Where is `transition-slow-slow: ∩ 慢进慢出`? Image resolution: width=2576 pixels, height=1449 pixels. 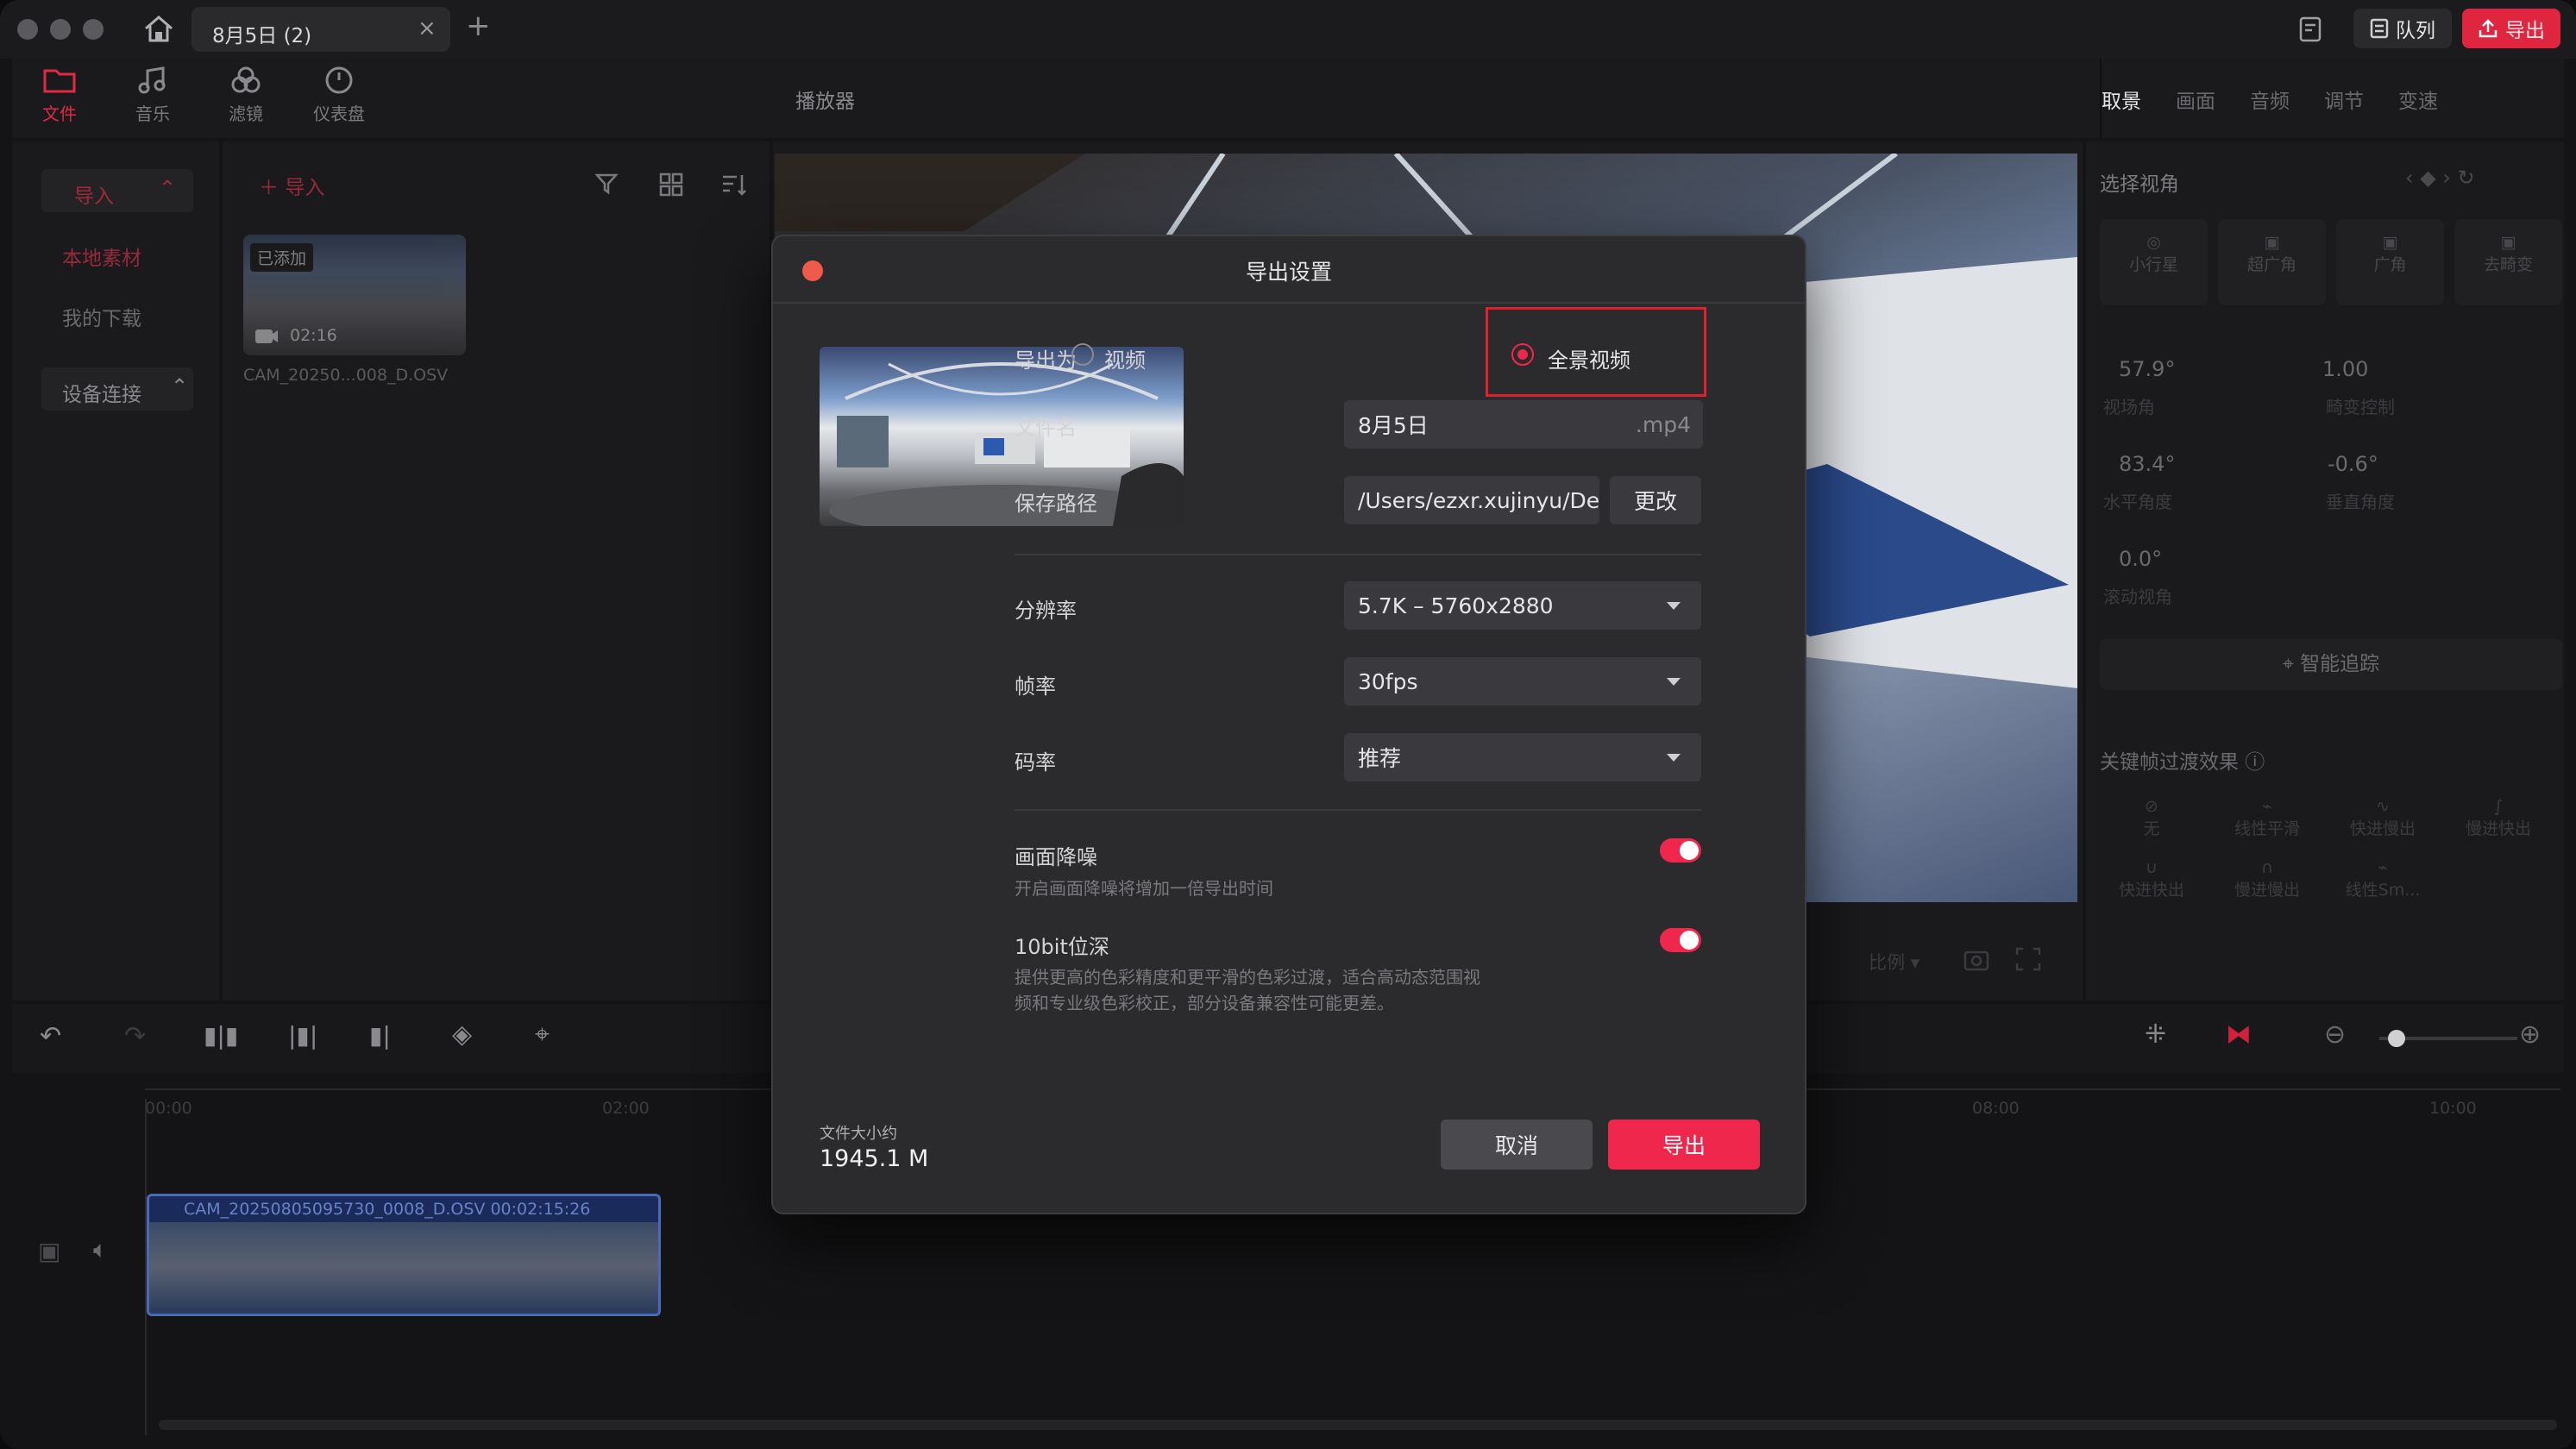 transition-slow-slow: ∩ 慢进慢出 is located at coordinates (2267, 879).